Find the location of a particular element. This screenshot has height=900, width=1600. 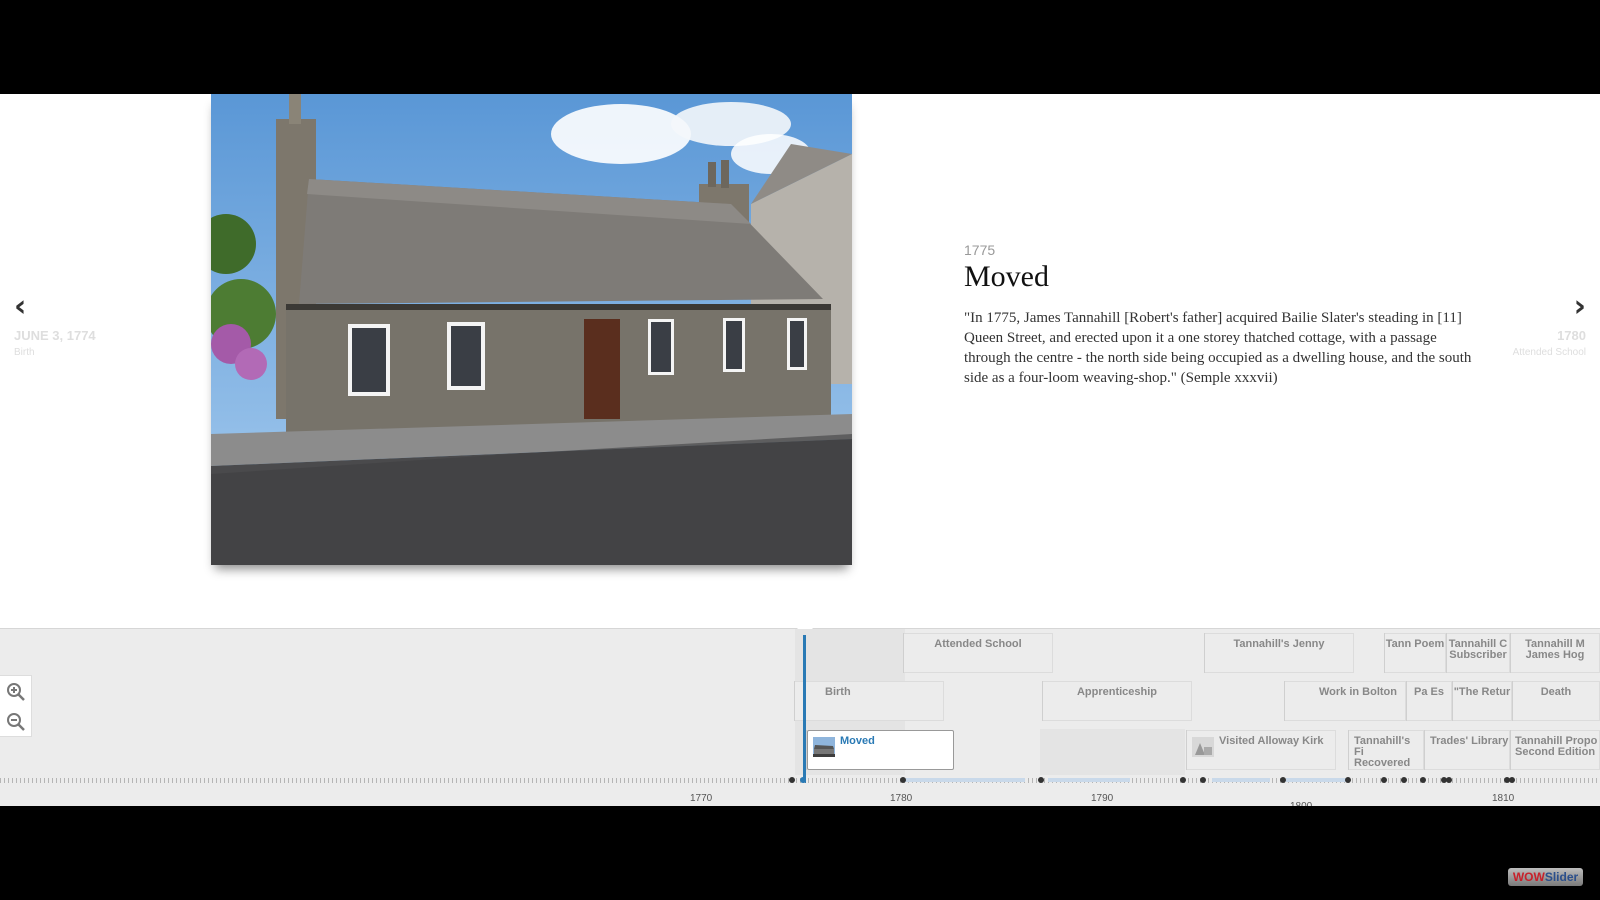

next-slide-date: 1780 is located at coordinates (1571, 335).